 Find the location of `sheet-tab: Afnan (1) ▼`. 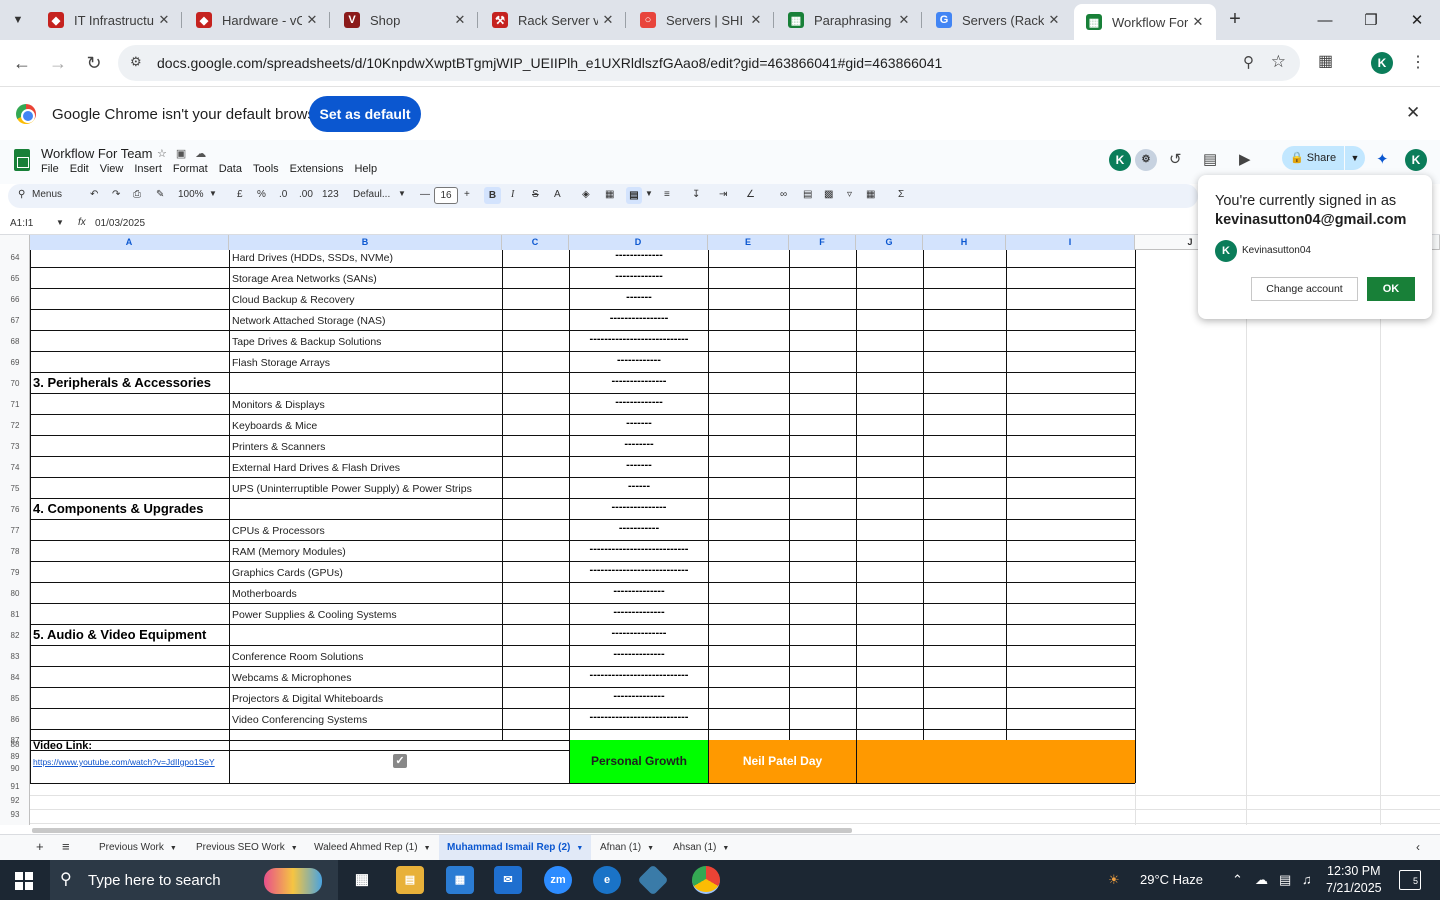

sheet-tab: Afnan (1) ▼ is located at coordinates (627, 847).